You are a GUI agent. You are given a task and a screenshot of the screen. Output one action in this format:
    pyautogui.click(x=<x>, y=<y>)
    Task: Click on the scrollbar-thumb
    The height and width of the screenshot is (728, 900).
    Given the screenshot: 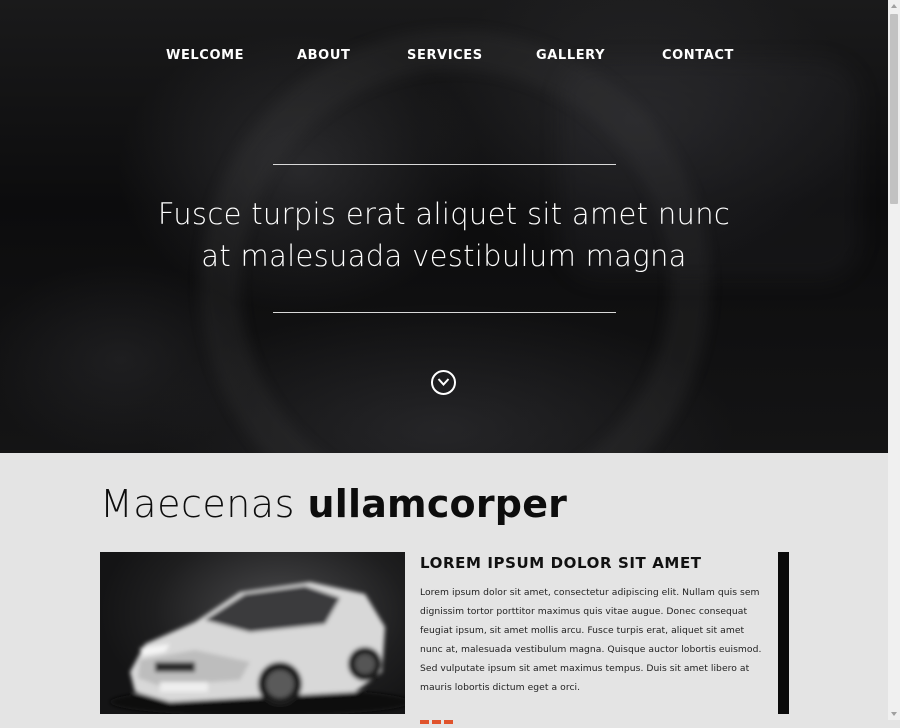 What is the action you would take?
    pyautogui.click(x=894, y=109)
    